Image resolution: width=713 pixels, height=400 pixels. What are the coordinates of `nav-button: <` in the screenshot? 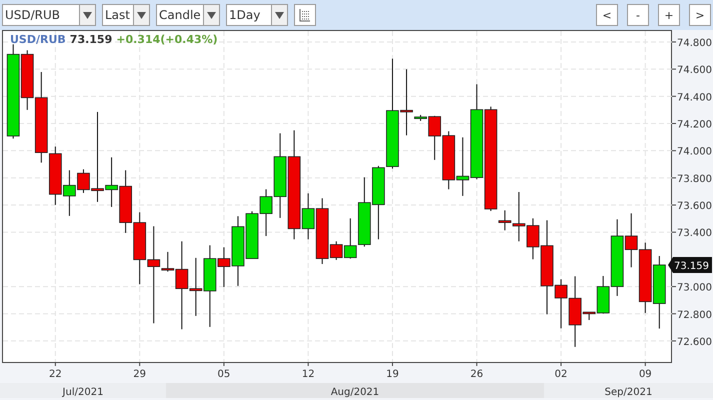 It's located at (607, 15).